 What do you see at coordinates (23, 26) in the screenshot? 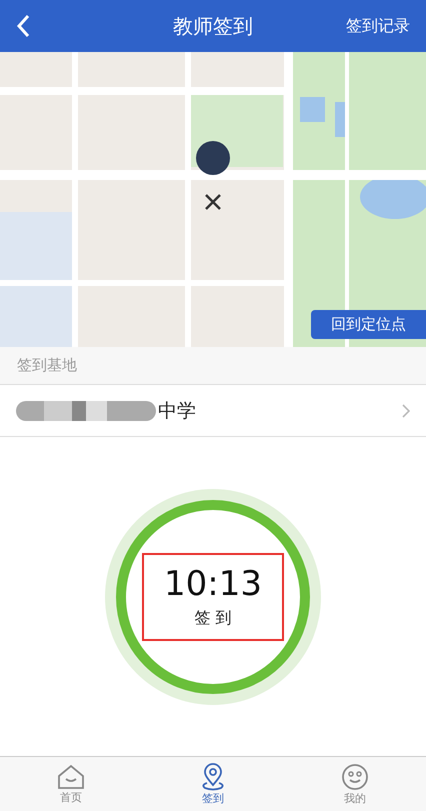
I see `back-icon` at bounding box center [23, 26].